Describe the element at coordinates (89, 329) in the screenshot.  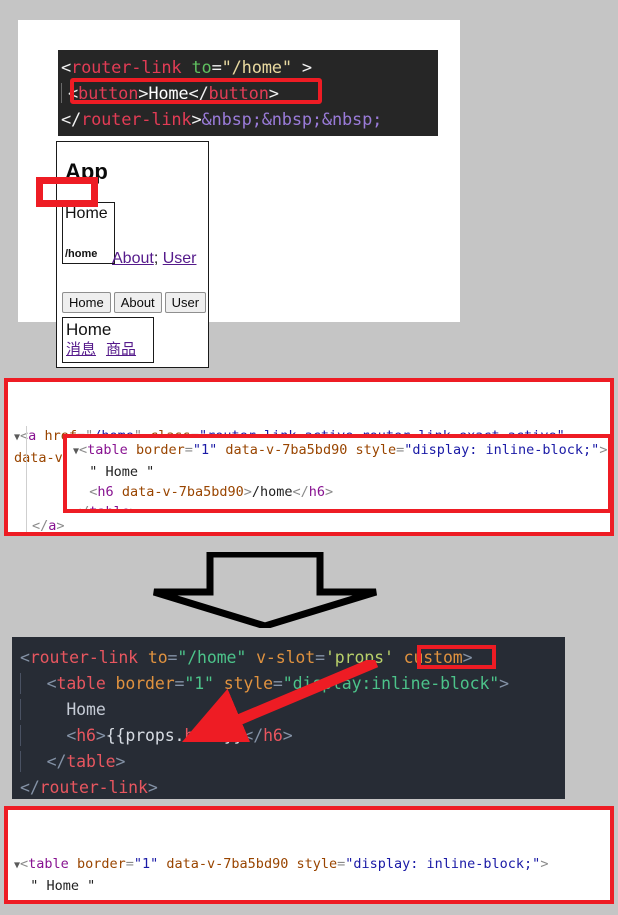
I see `sub-view-heading: Home` at that location.